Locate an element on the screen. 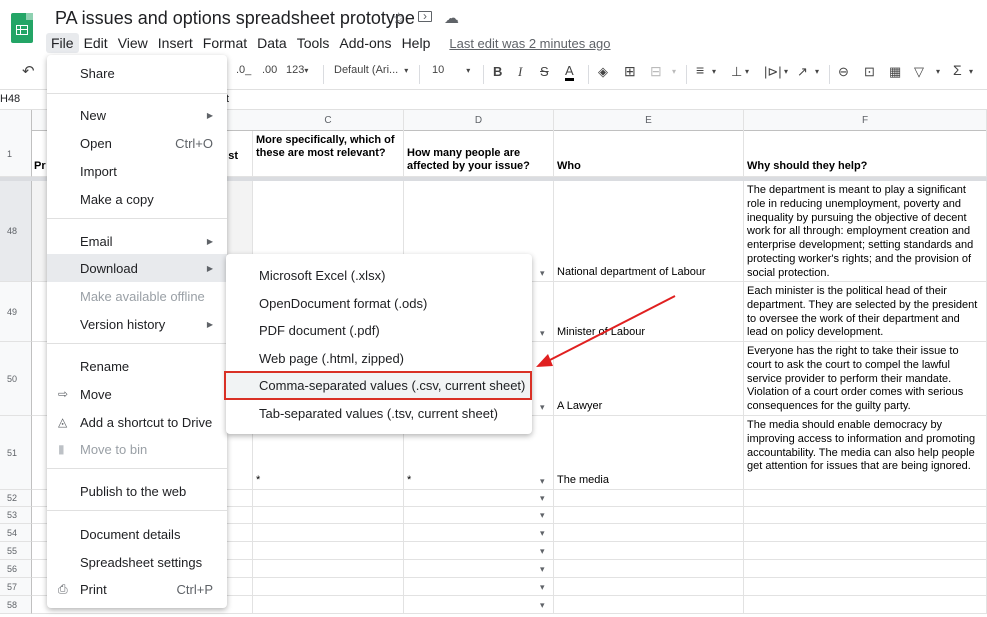 The width and height of the screenshot is (987, 617). cloud-status-icon: ☁ is located at coordinates (451, 18).